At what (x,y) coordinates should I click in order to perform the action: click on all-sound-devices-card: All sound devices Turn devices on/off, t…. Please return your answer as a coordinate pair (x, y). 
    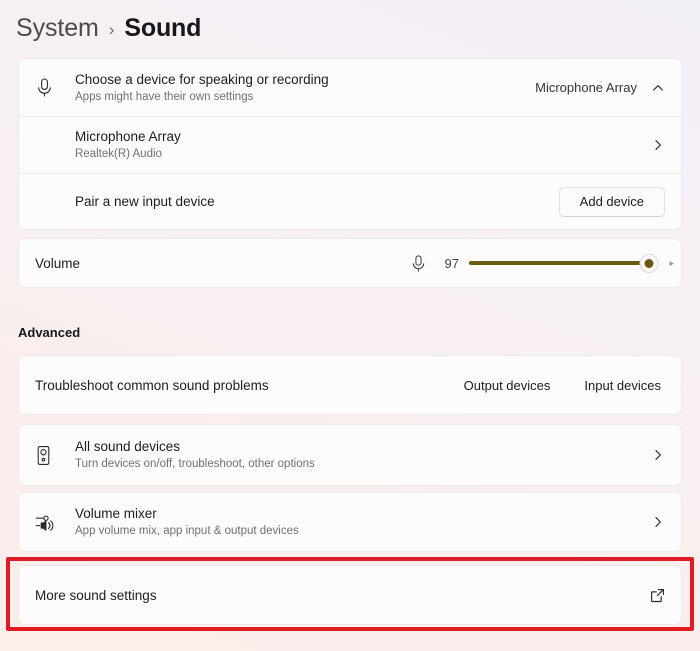
    Looking at the image, I should click on (350, 455).